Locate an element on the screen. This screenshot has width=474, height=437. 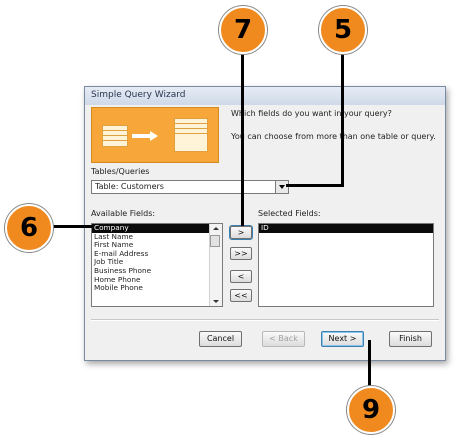
callout-5: 5 is located at coordinates (343, 30).